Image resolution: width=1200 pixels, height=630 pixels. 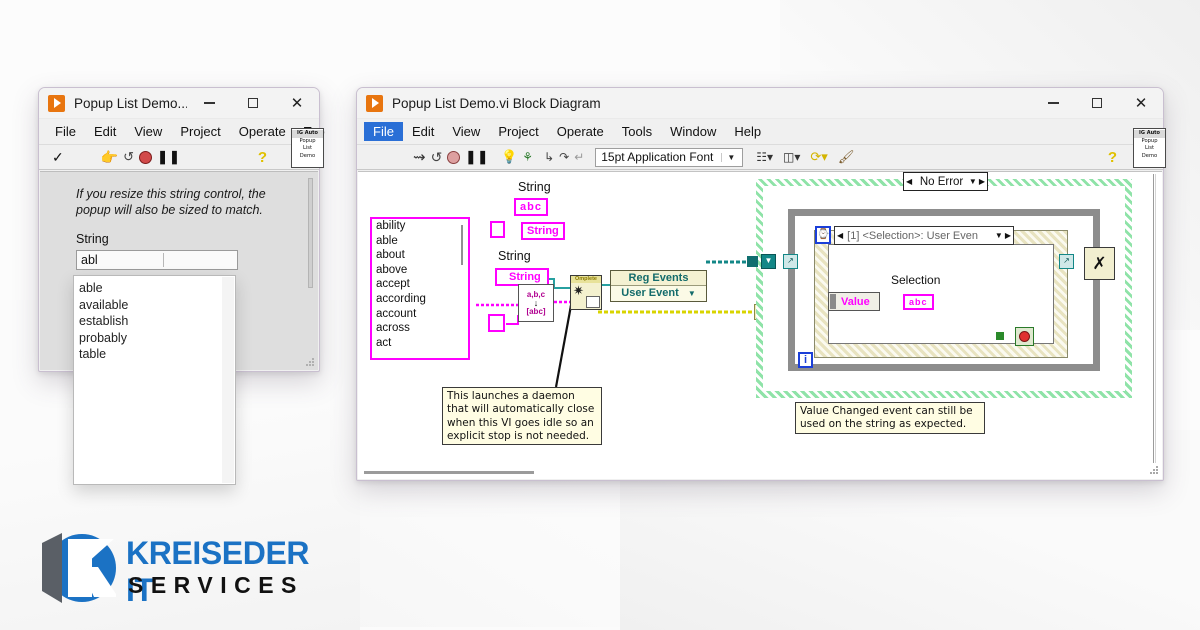 I want to click on menu-tools: Tools, so click(x=637, y=131).